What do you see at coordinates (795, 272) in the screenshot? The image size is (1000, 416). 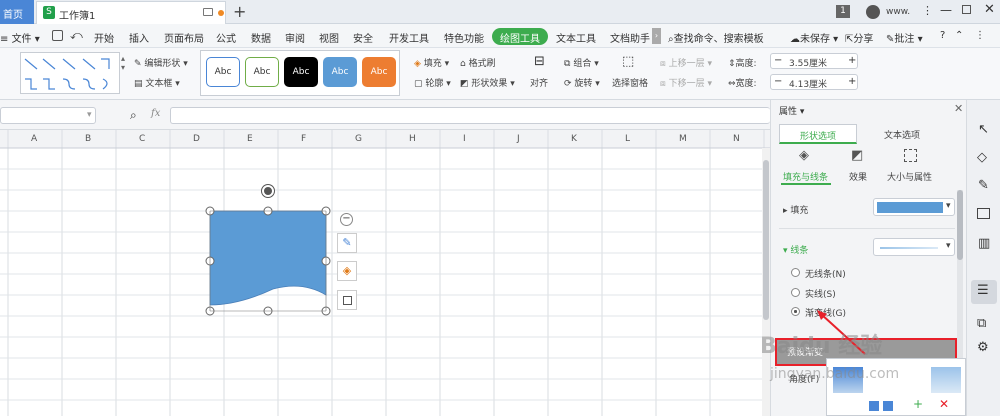 I see `radio-no-line` at bounding box center [795, 272].